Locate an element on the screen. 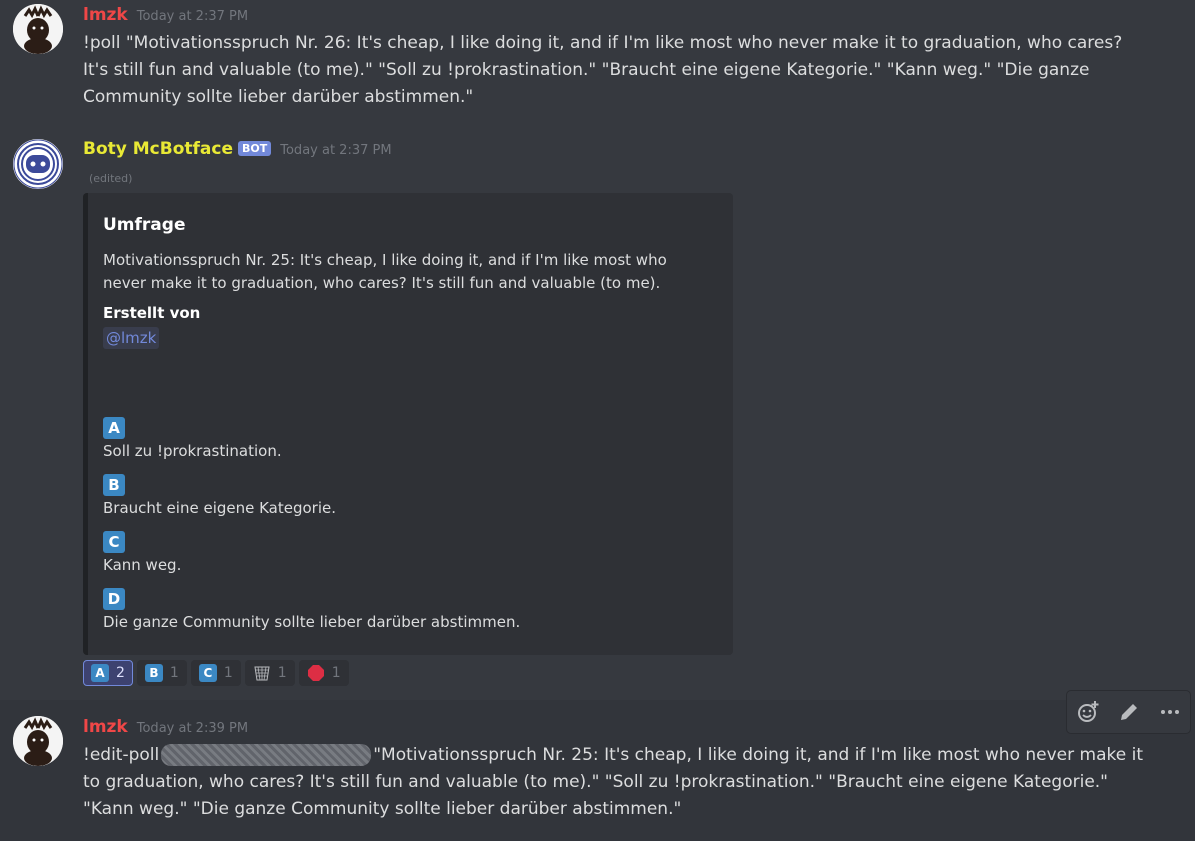  pencil-icon is located at coordinates (1128, 712).